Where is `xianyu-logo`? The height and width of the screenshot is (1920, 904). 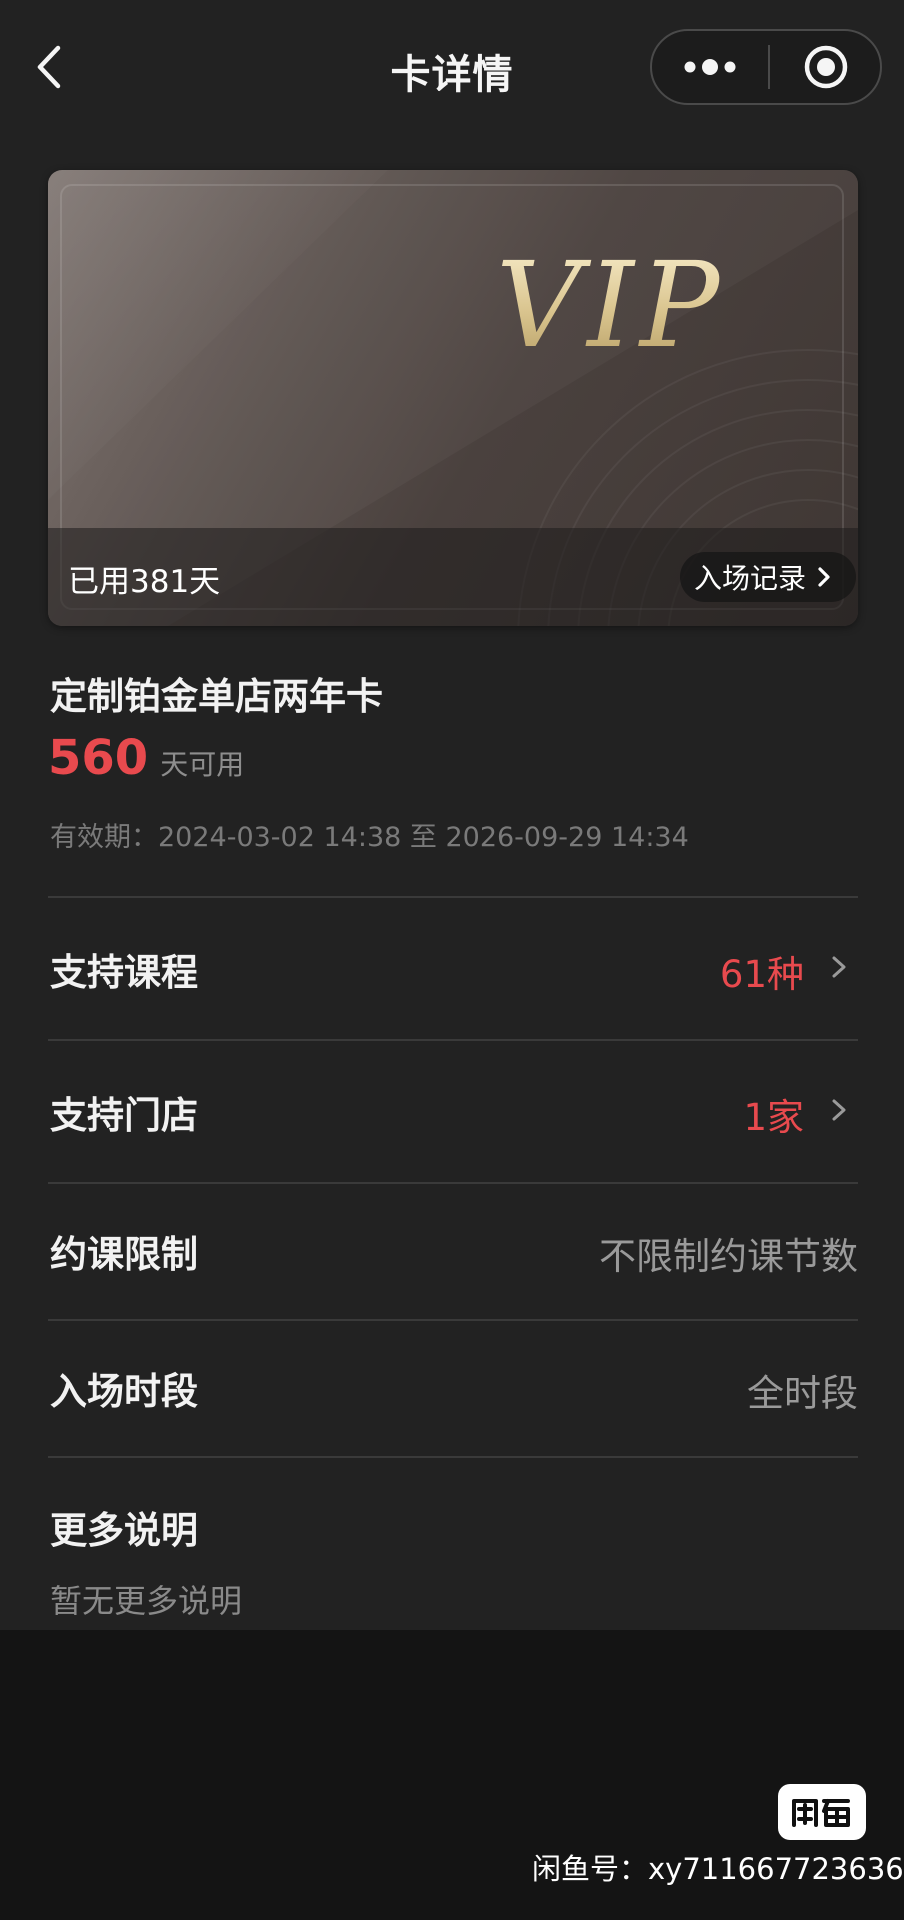
xianyu-logo is located at coordinates (822, 1812).